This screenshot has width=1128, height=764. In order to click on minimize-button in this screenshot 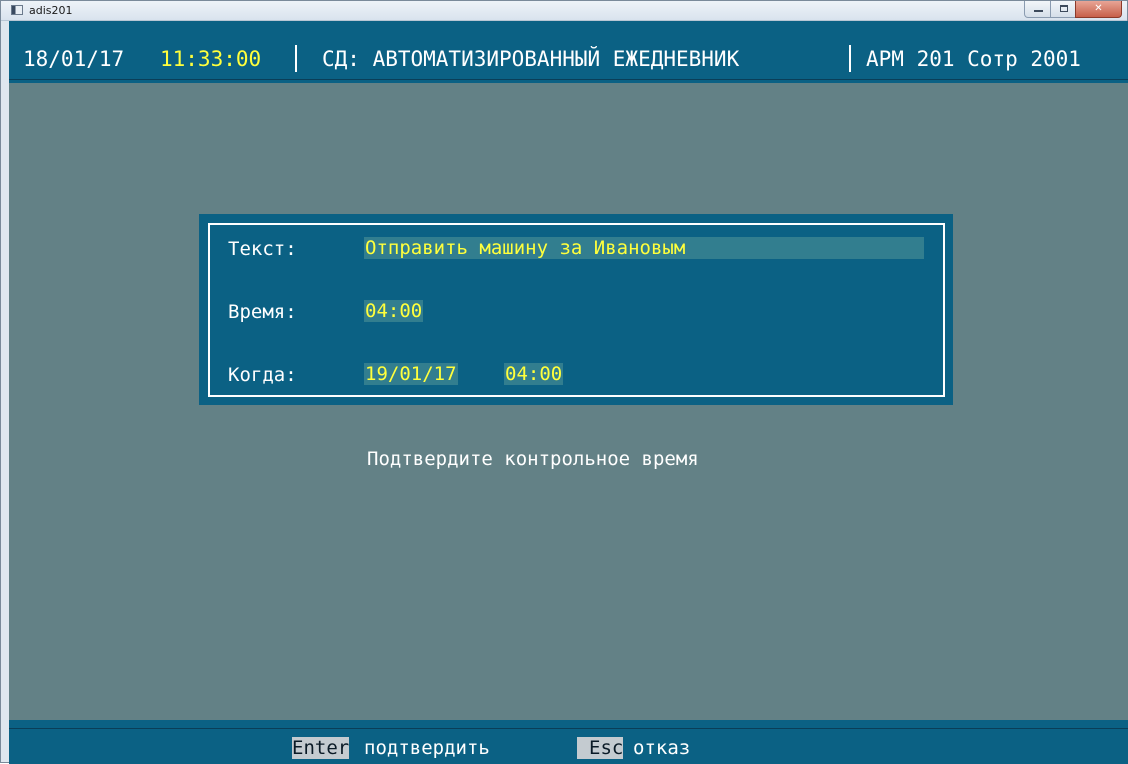, I will do `click(1037, 9)`.